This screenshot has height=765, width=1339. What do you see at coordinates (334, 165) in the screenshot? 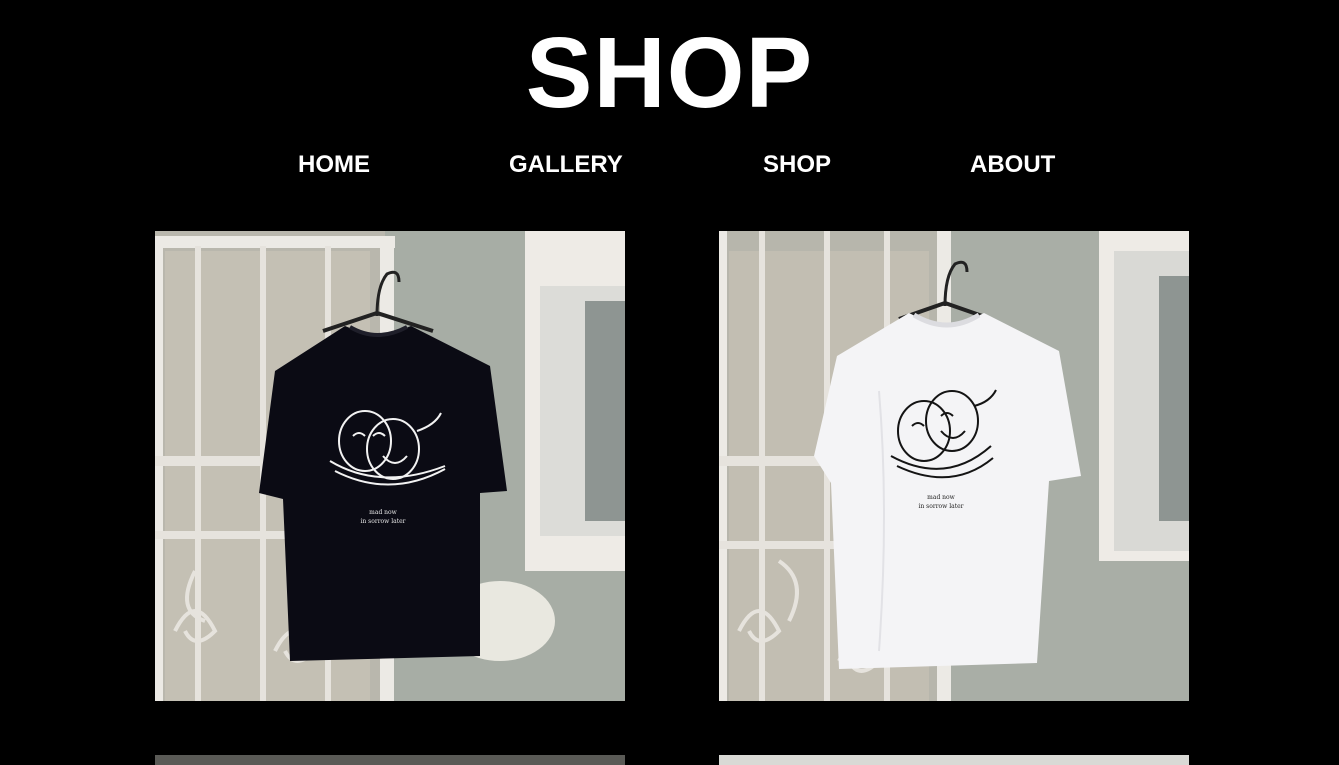
I see `nav-home-link: HOME` at bounding box center [334, 165].